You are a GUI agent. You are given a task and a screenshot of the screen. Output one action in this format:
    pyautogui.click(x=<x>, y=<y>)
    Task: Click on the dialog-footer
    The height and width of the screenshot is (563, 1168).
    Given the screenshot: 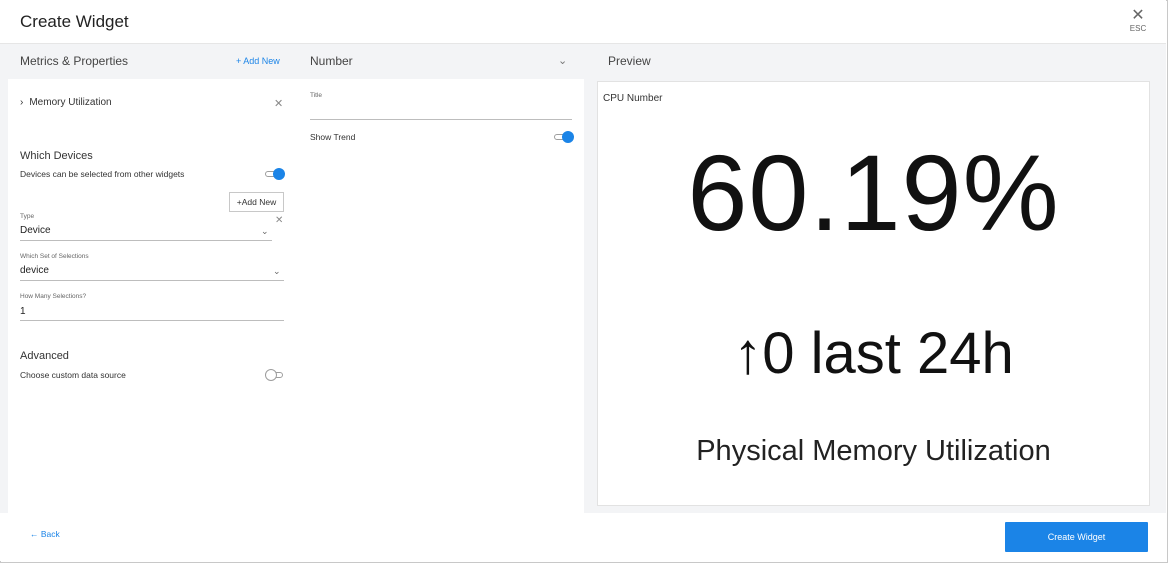 What is the action you would take?
    pyautogui.click(x=583, y=537)
    